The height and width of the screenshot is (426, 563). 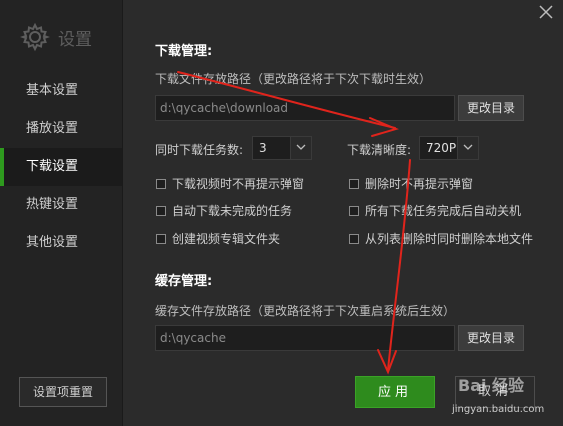 What do you see at coordinates (305, 108) in the screenshot?
I see `download-path-input: d:\qycache\download` at bounding box center [305, 108].